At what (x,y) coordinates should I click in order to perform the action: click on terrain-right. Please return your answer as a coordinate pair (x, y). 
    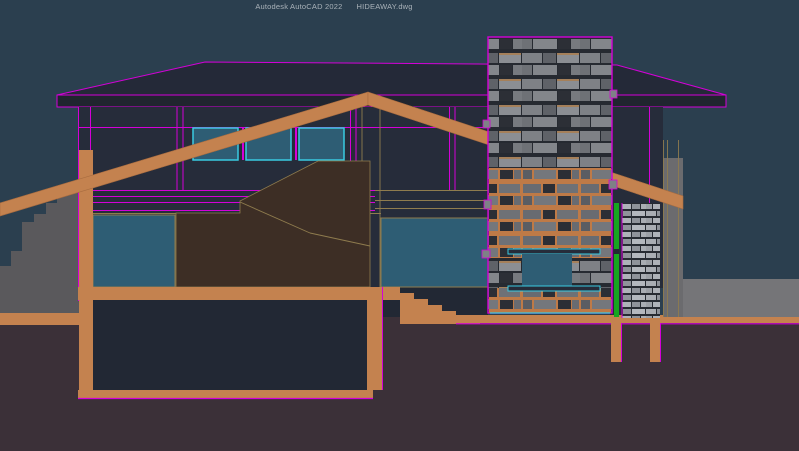
    Looking at the image, I should click on (741, 298).